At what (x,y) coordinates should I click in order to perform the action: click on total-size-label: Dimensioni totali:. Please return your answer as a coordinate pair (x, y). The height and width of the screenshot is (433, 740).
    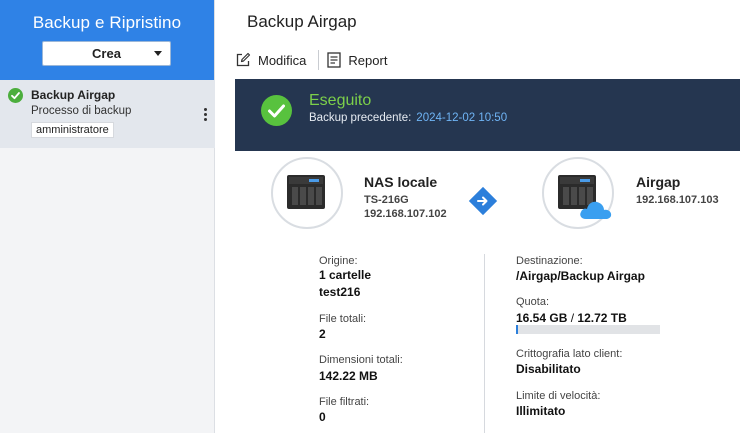
    Looking at the image, I should click on (361, 360).